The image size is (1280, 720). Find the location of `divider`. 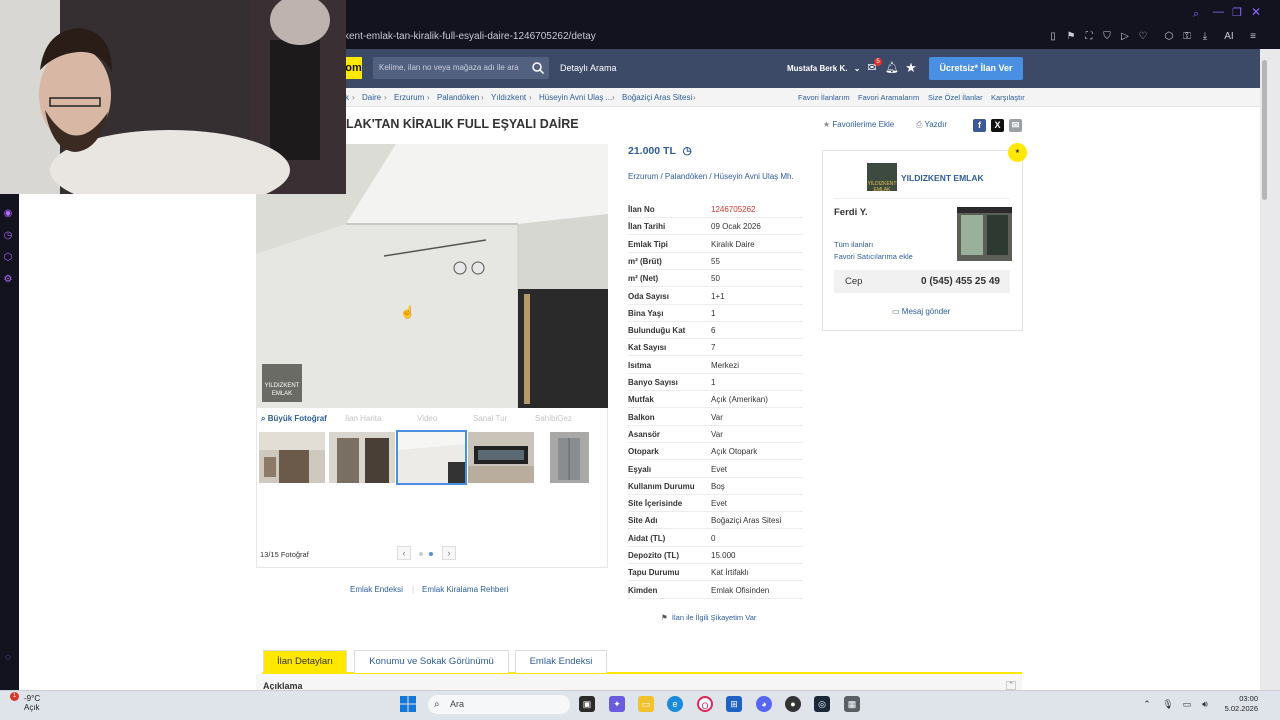

divider is located at coordinates (922, 198).